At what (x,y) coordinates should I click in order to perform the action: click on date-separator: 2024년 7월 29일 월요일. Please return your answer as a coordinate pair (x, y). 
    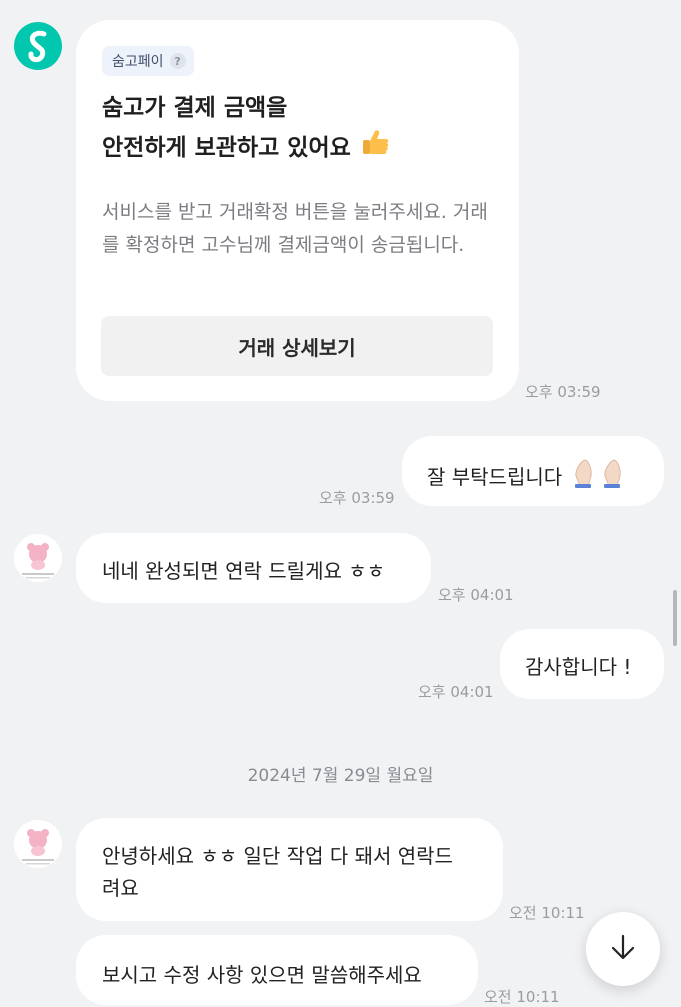
    Looking at the image, I should click on (340, 776).